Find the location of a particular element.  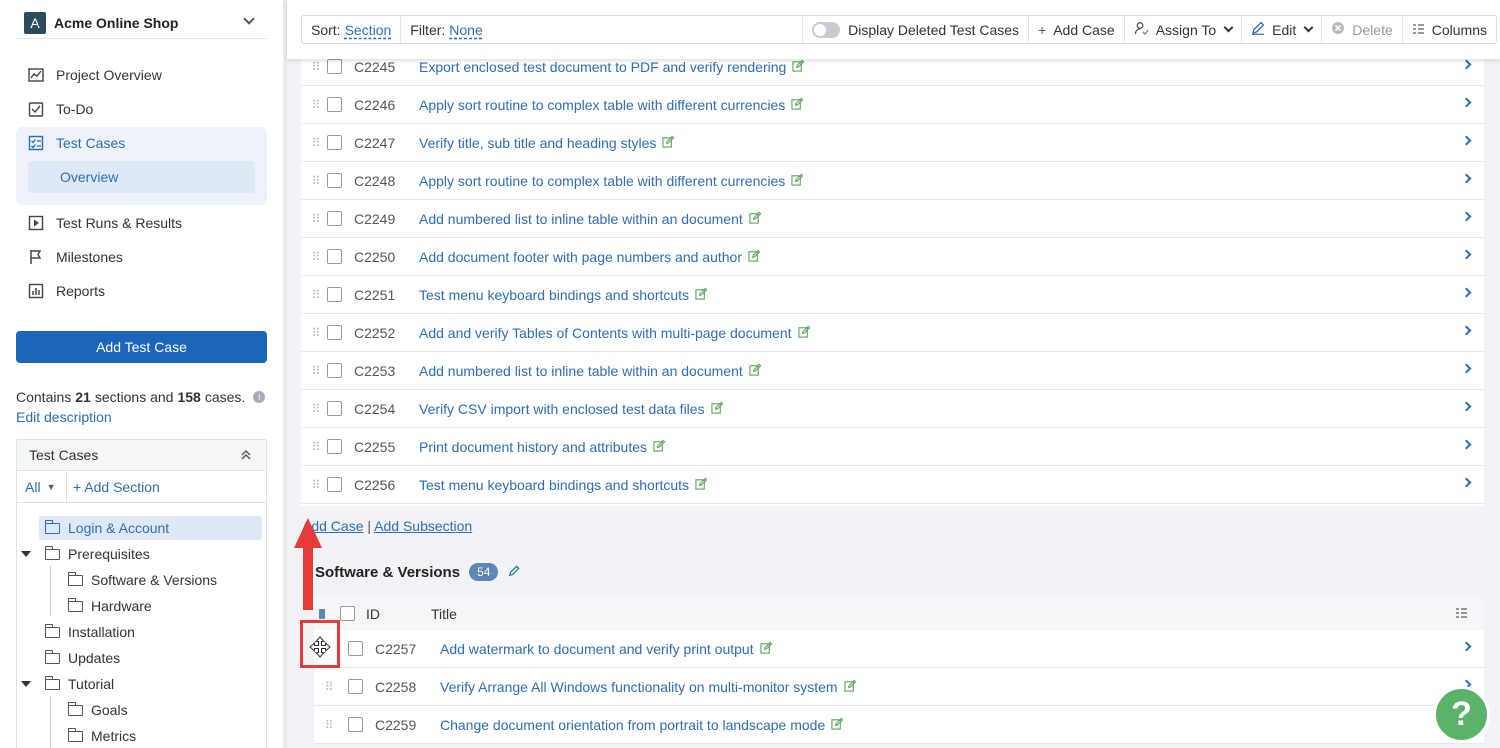

sort-control: Sort: Section is located at coordinates (352, 29).